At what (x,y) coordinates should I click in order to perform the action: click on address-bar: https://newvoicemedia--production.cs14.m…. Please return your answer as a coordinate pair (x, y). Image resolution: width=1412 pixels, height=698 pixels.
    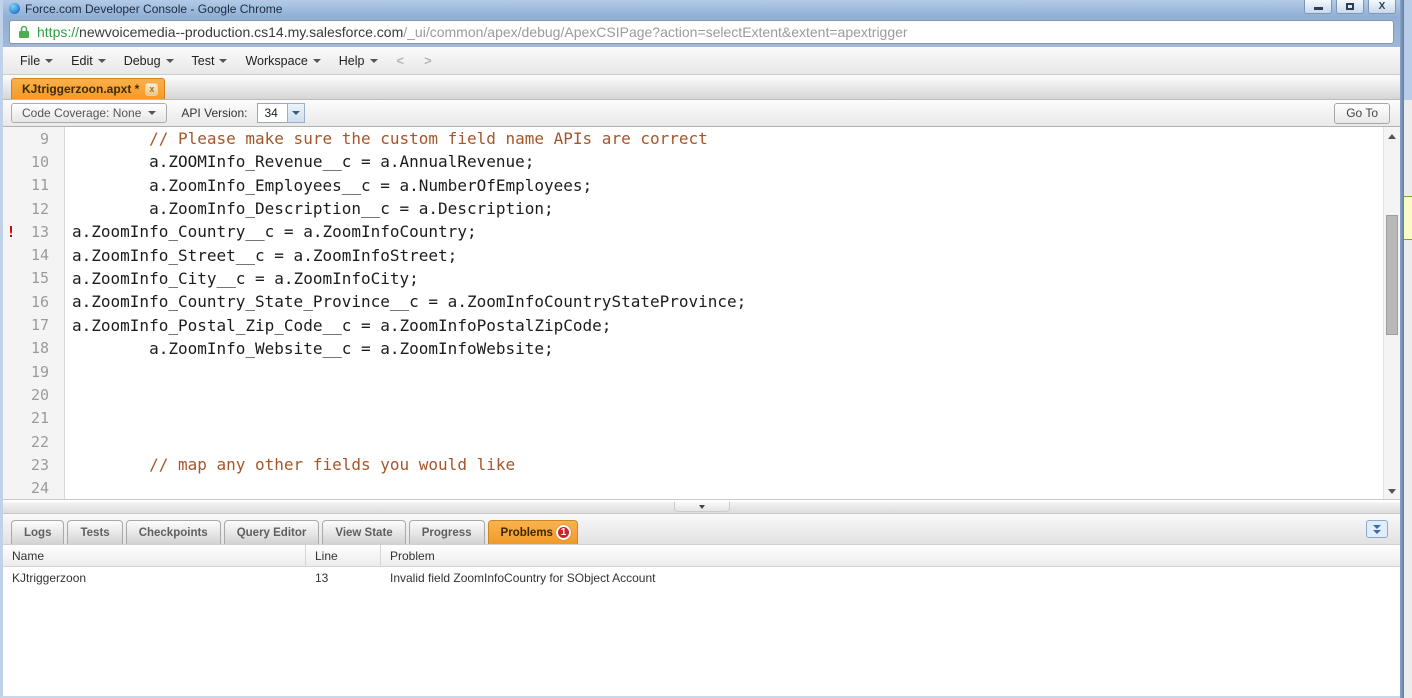
    Looking at the image, I should click on (701, 32).